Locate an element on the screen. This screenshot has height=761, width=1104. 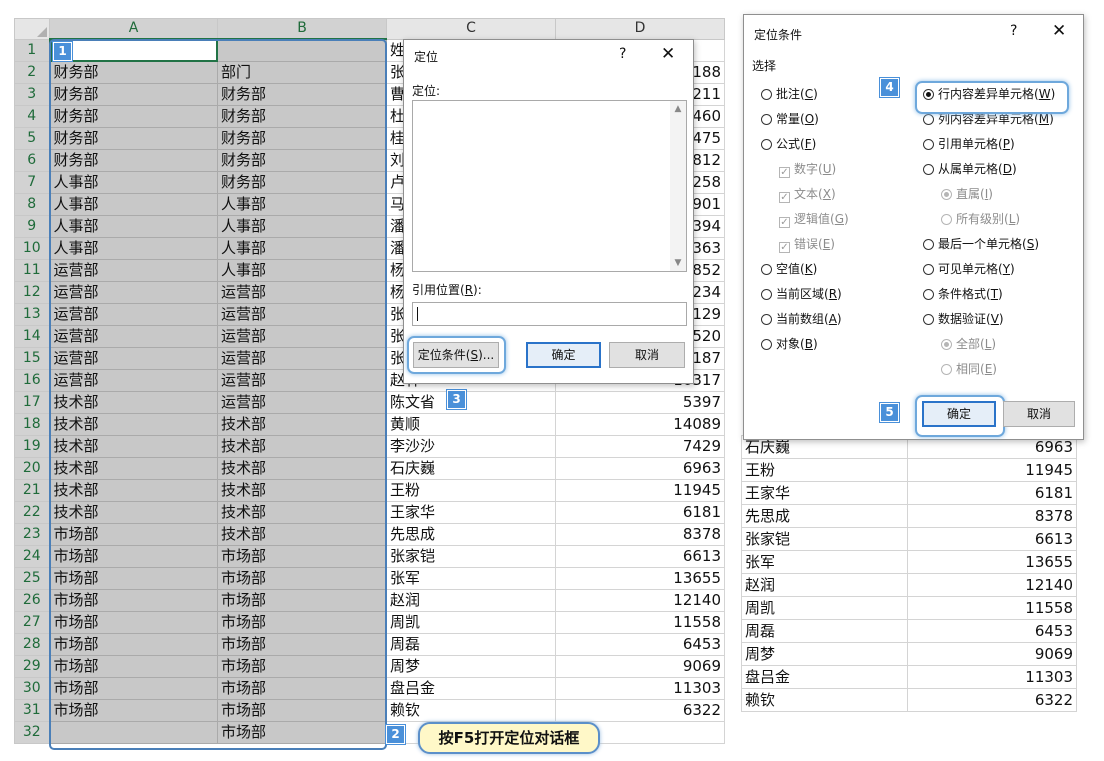
ok-button: 确定 is located at coordinates (563, 355).